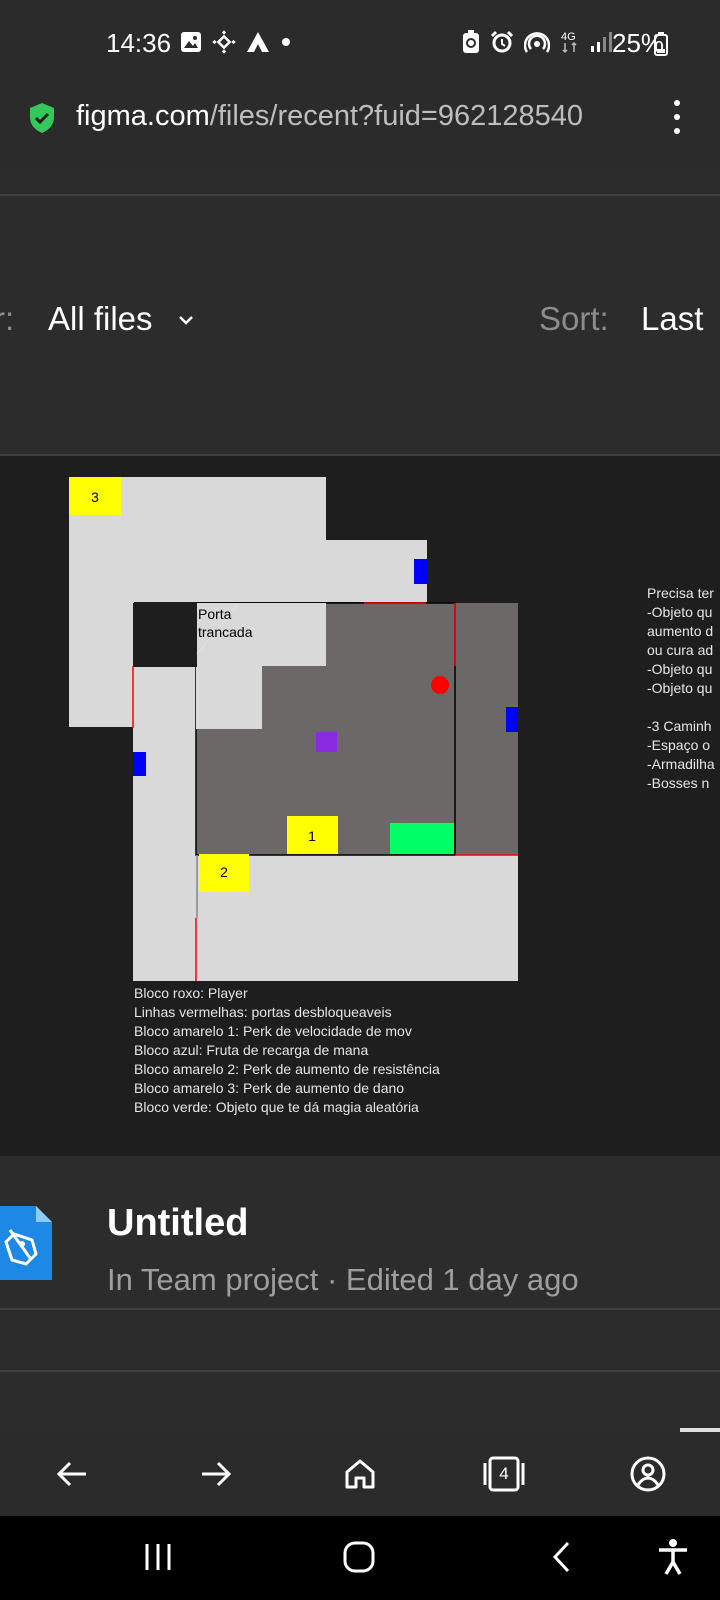  What do you see at coordinates (158, 1557) in the screenshot?
I see `recents-icon` at bounding box center [158, 1557].